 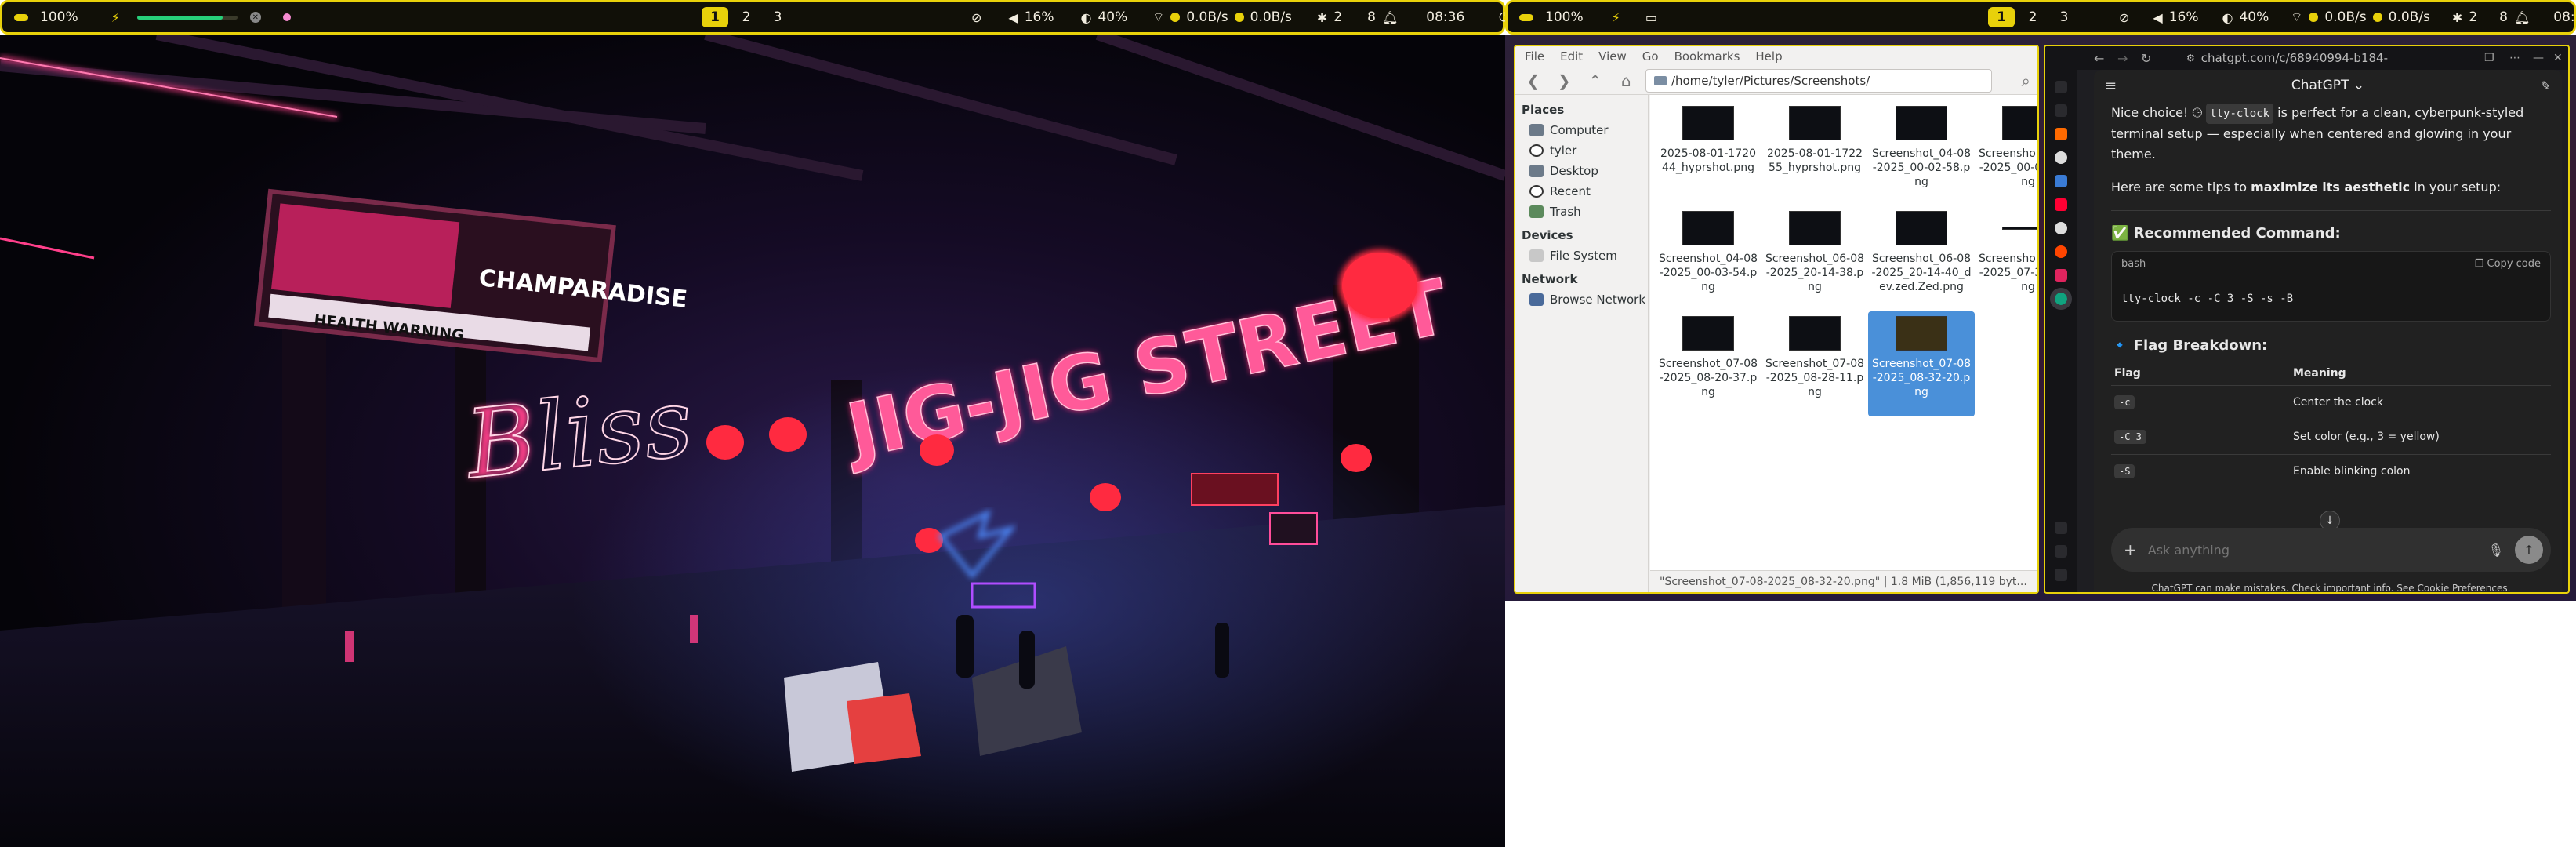 I want to click on copy-code-button: ❐ Copy code, so click(x=2508, y=264).